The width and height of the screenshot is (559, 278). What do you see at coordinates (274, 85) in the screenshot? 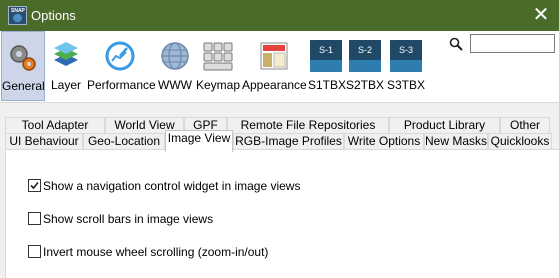
I see `category-label: Appearance` at bounding box center [274, 85].